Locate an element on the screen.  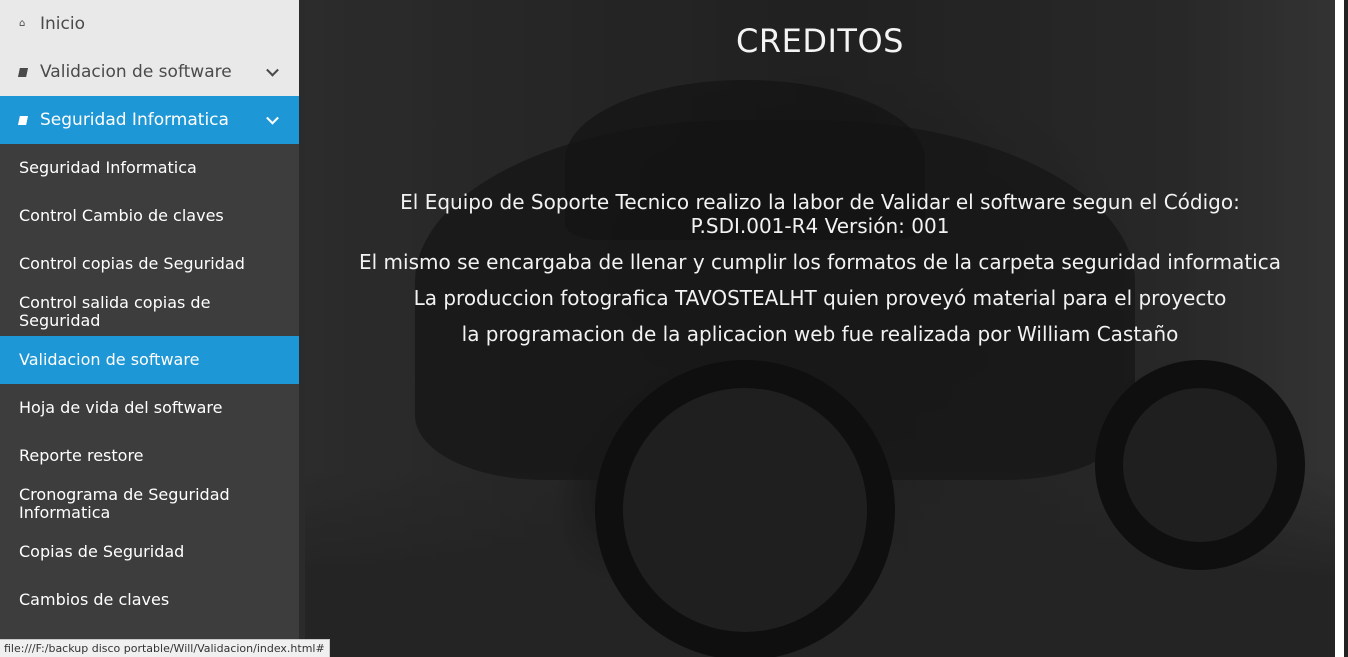
nav-item-validacion-de-software: Validacion de software is located at coordinates (149, 72).